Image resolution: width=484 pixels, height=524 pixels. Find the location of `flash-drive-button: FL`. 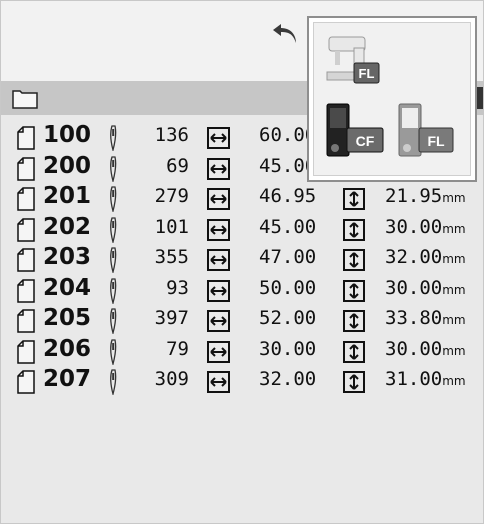

flash-drive-button: FL is located at coordinates (426, 132).